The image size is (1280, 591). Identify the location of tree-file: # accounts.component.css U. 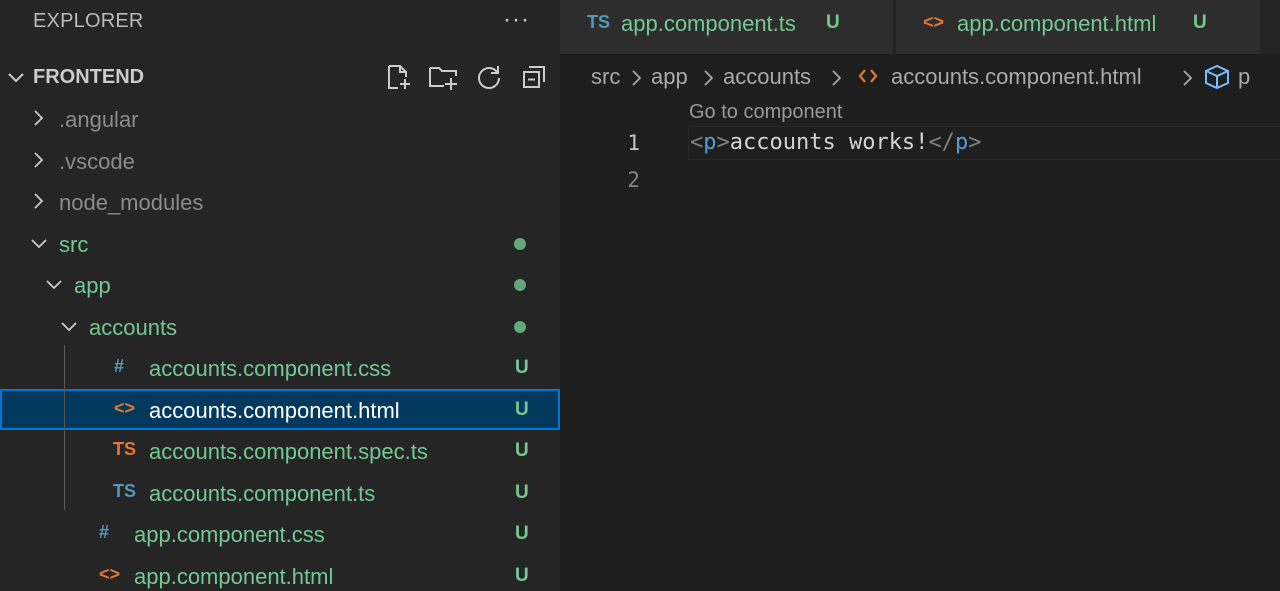
(280, 367).